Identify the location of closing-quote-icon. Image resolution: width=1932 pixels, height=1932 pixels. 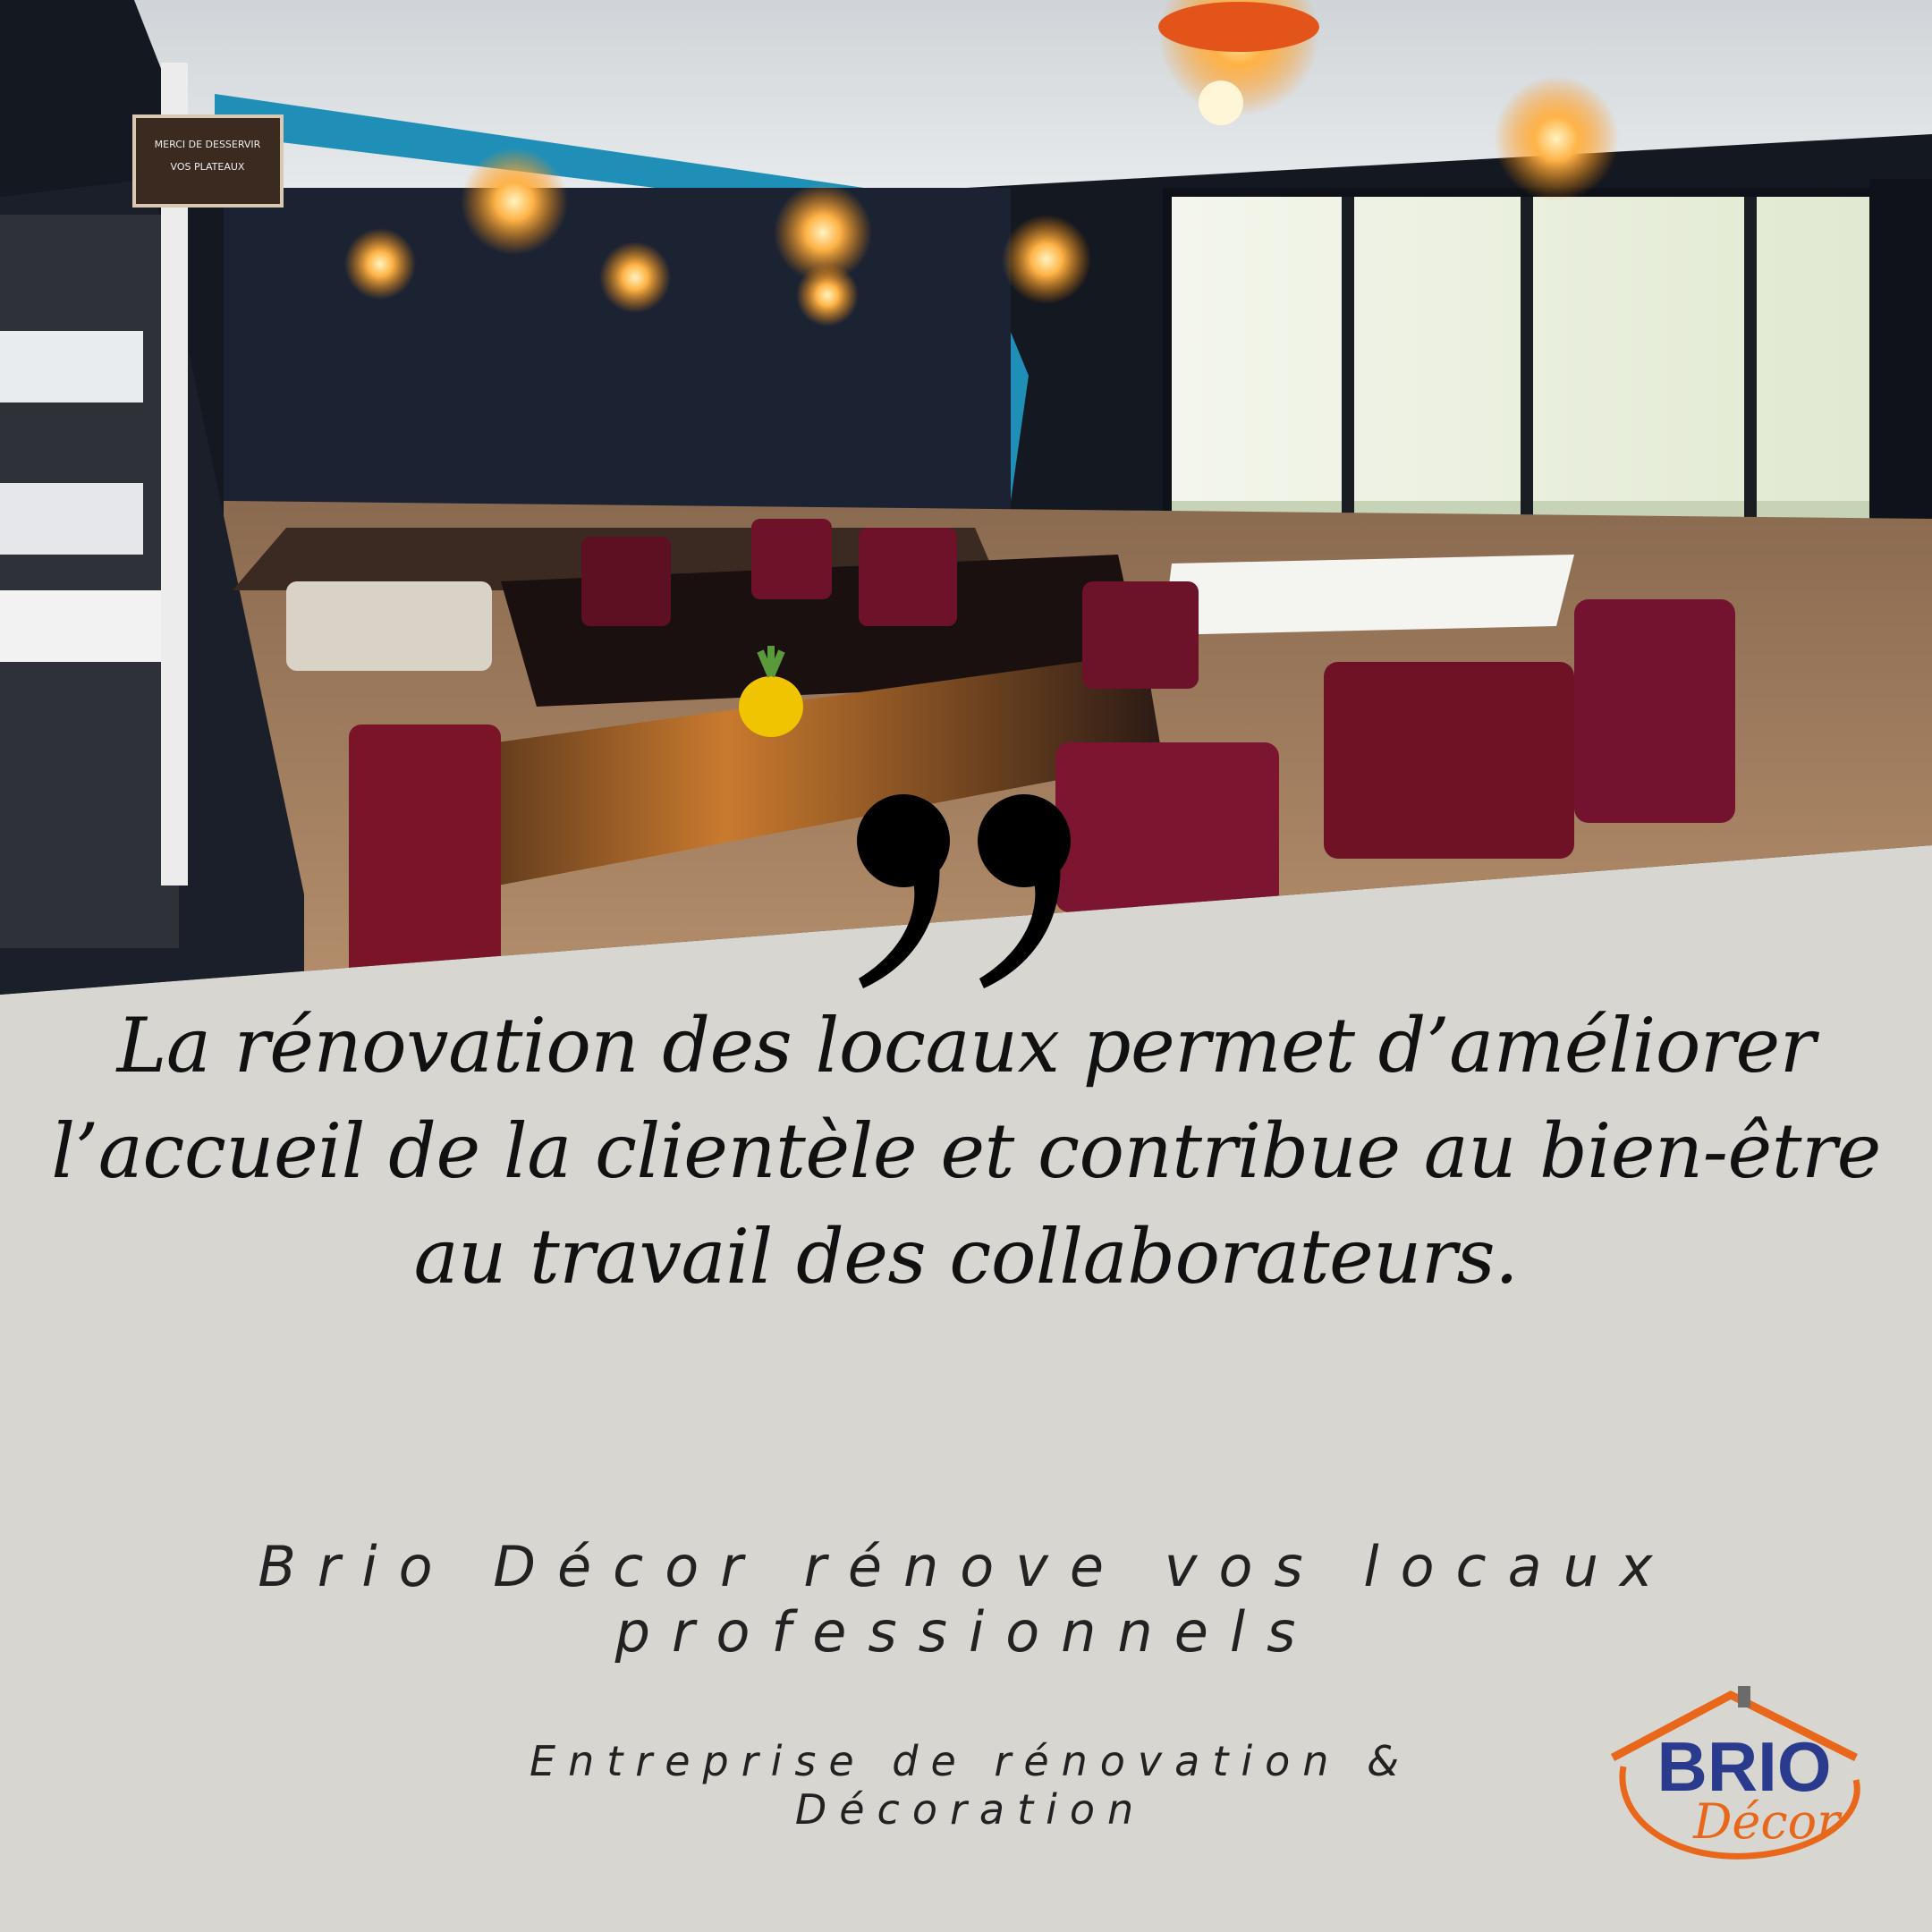
(966, 894).